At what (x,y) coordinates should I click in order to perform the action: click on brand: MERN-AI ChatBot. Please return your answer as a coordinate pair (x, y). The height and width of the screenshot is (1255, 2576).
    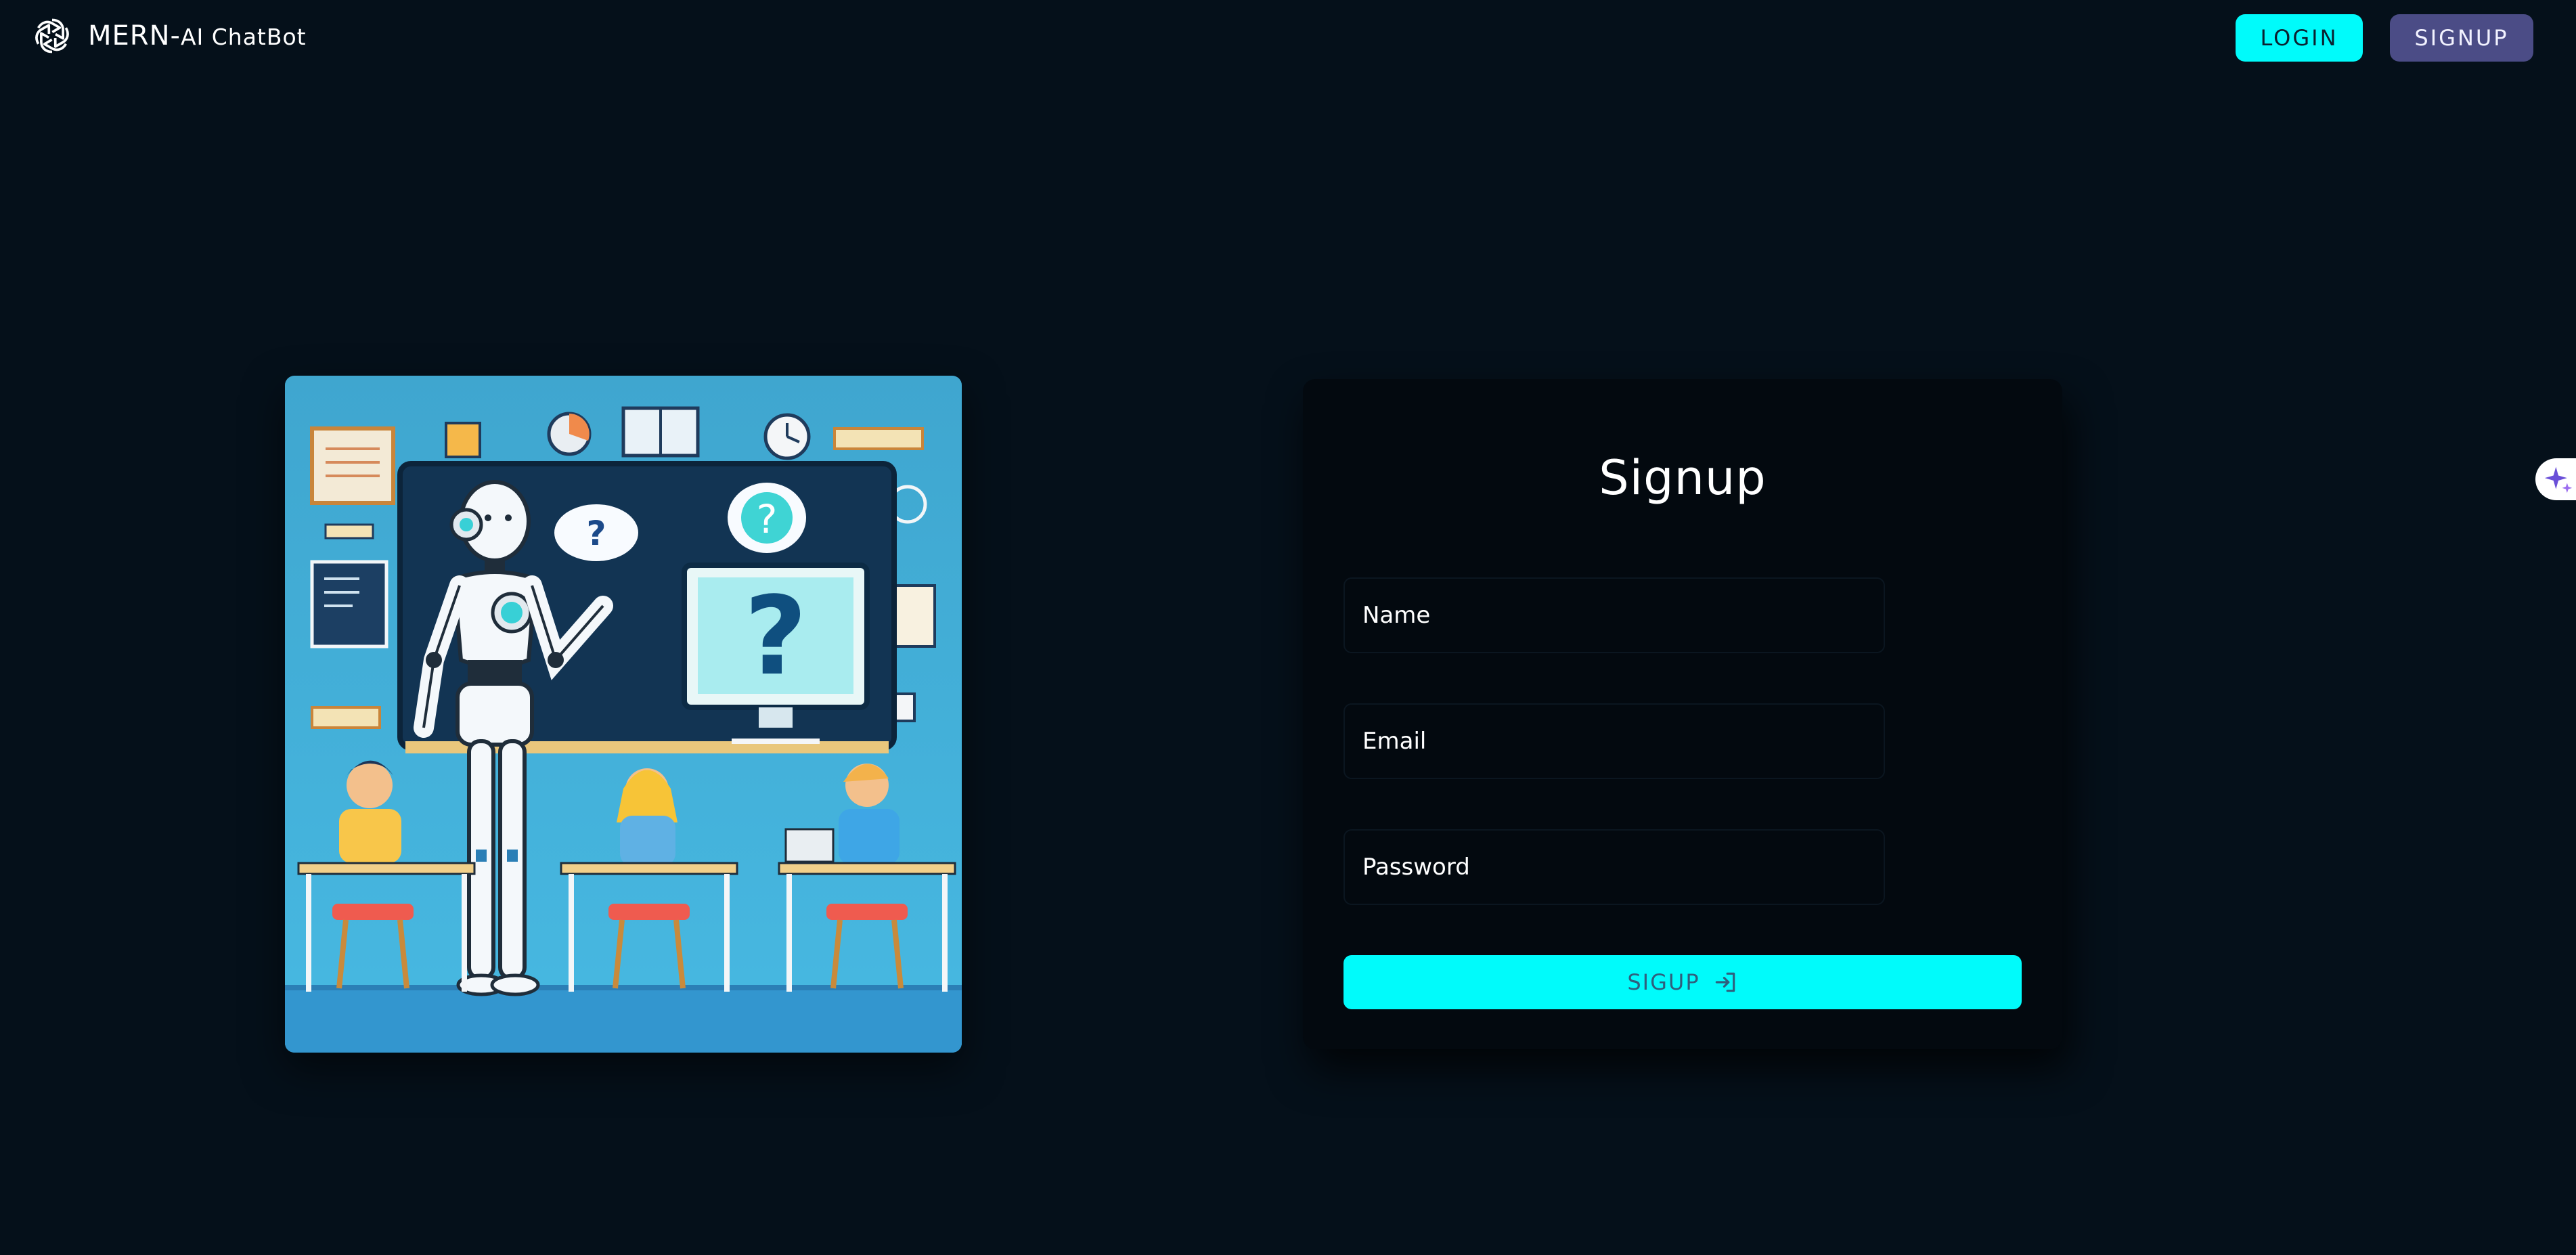
    Looking at the image, I should click on (169, 36).